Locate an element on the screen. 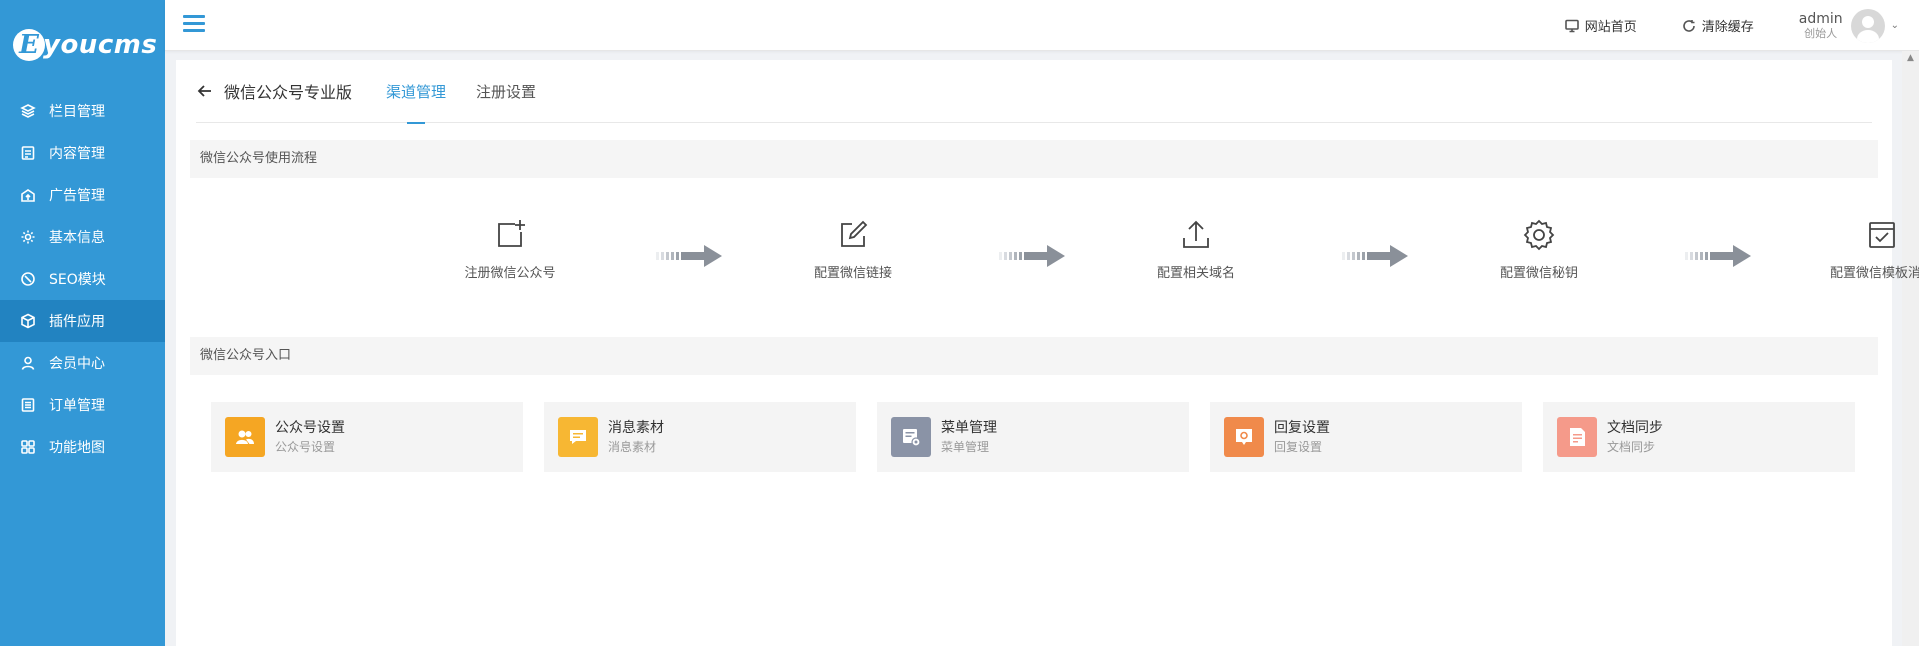 The height and width of the screenshot is (646, 1919). logo-text: youcms is located at coordinates (100, 45).